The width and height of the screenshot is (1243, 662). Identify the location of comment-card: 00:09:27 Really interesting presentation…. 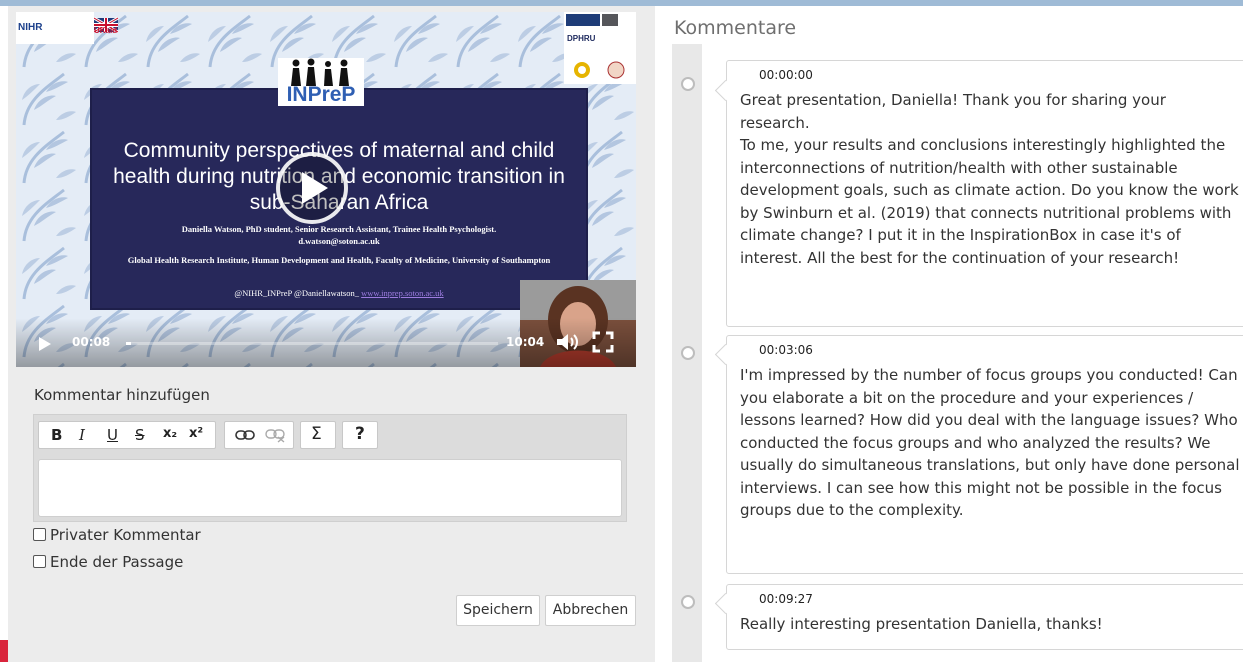
(978, 617).